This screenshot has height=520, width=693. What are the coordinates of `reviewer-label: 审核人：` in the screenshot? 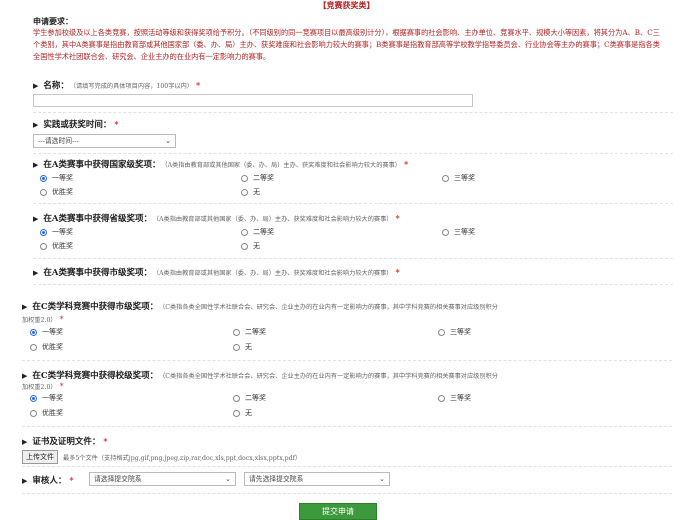 It's located at (49, 481).